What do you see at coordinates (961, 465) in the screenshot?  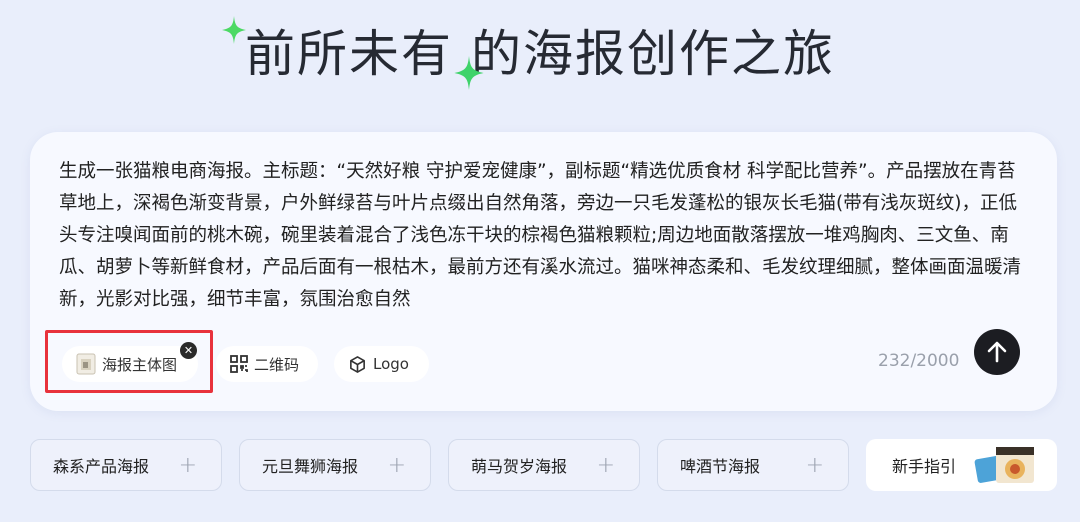 I see `beginner-guide-button: 新手指引` at bounding box center [961, 465].